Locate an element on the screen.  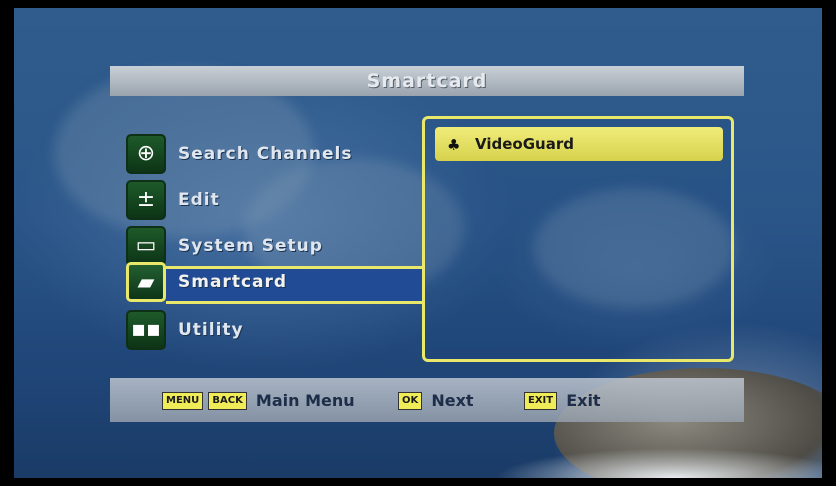
screen-title: Smartcard is located at coordinates (427, 81).